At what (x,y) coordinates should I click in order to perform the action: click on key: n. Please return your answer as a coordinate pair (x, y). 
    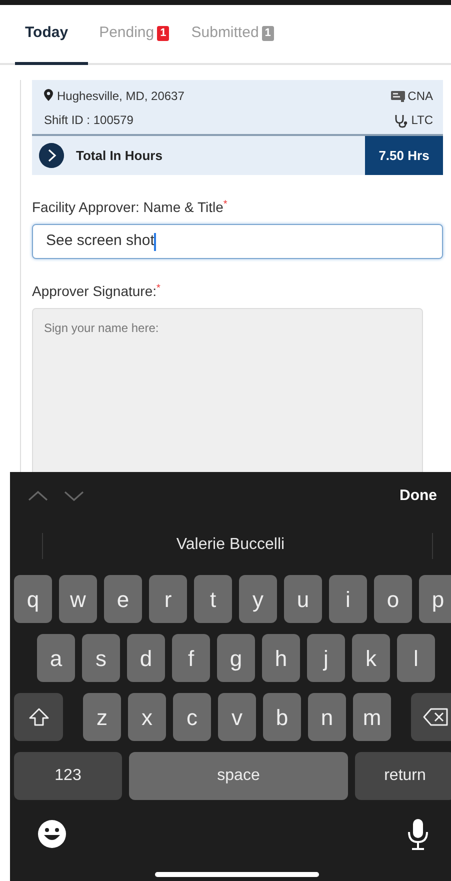
    Looking at the image, I should click on (327, 717).